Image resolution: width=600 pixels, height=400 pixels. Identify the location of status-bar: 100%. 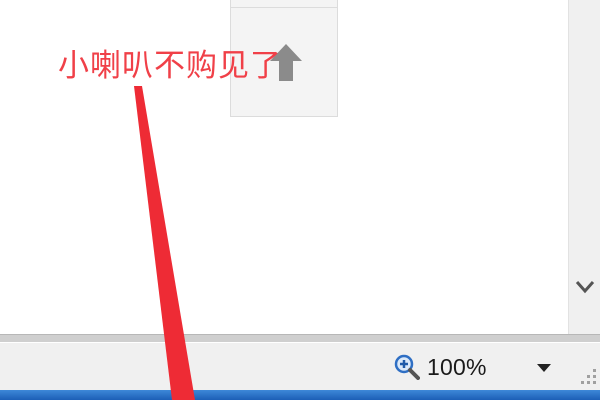
(300, 366).